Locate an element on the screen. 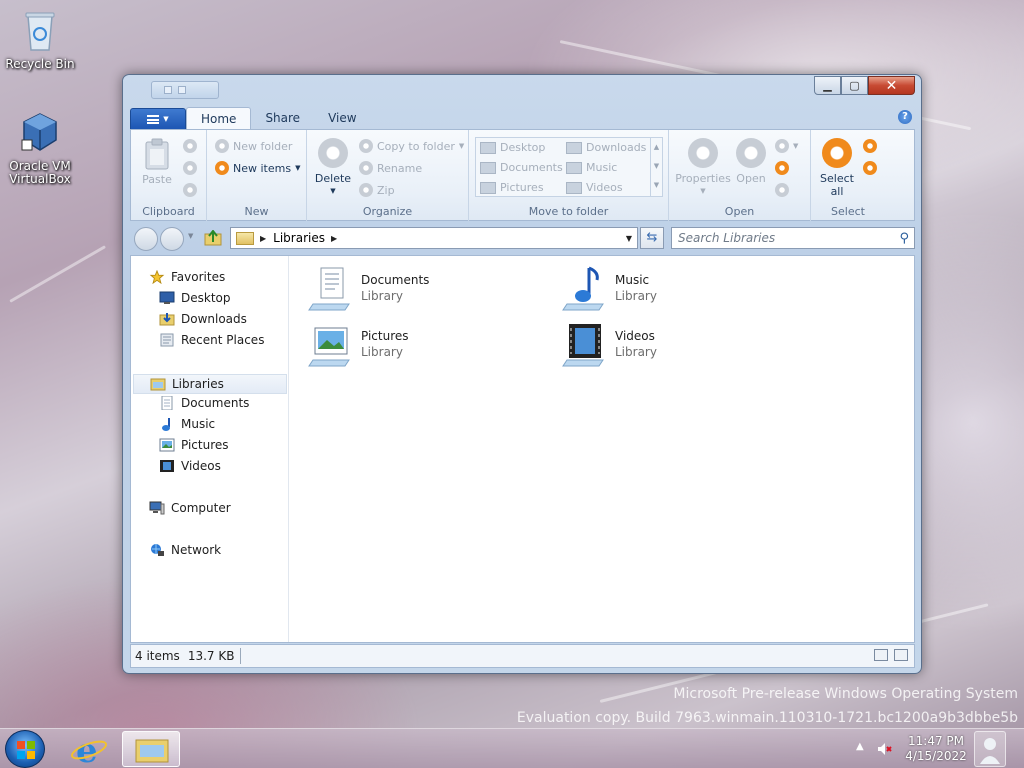 This screenshot has width=1024, height=768. nav-pictures: Pictures is located at coordinates (194, 445).